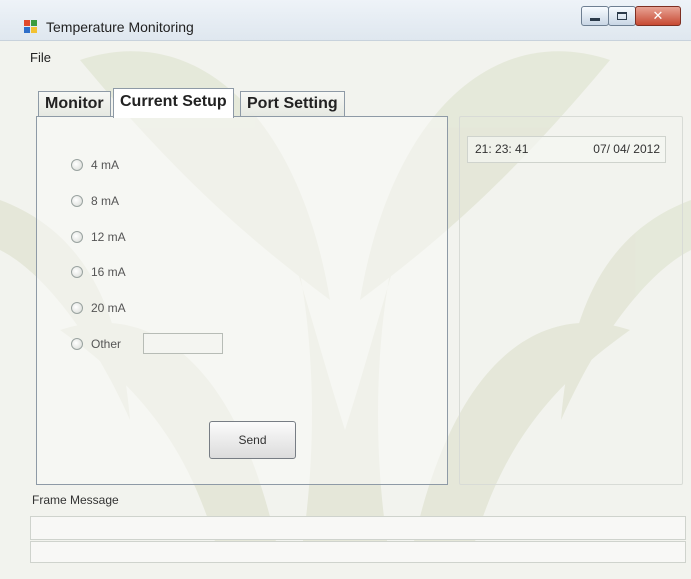 This screenshot has width=691, height=579. I want to click on tab-current-setup: Current Setup, so click(173, 103).